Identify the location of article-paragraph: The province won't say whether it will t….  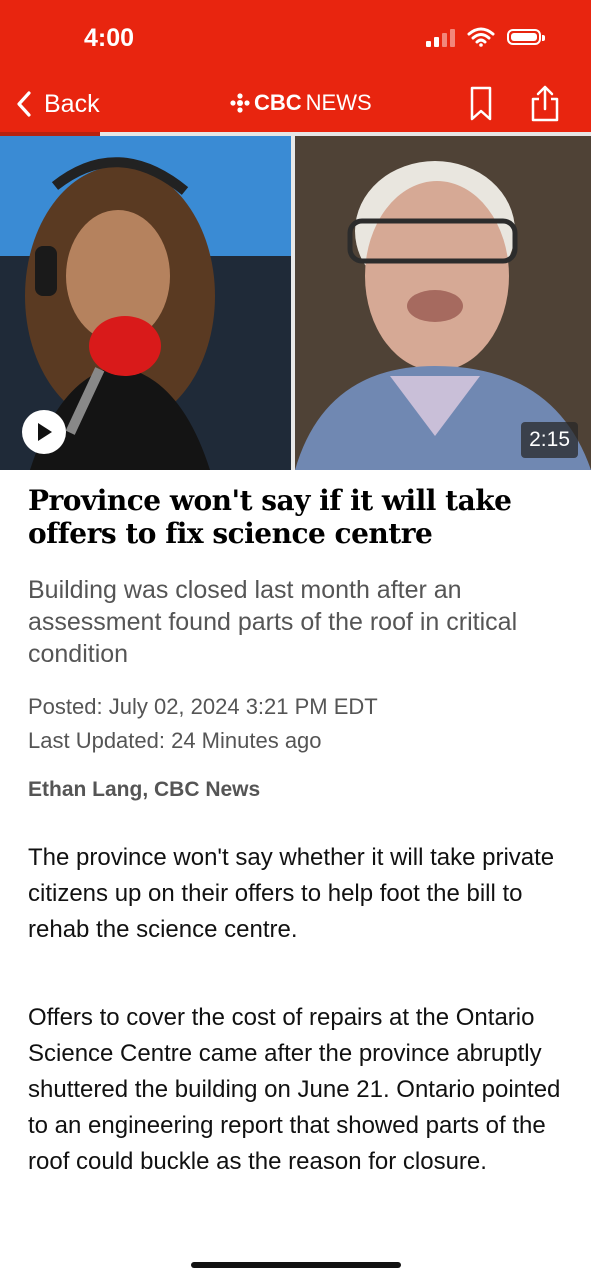
(291, 893).